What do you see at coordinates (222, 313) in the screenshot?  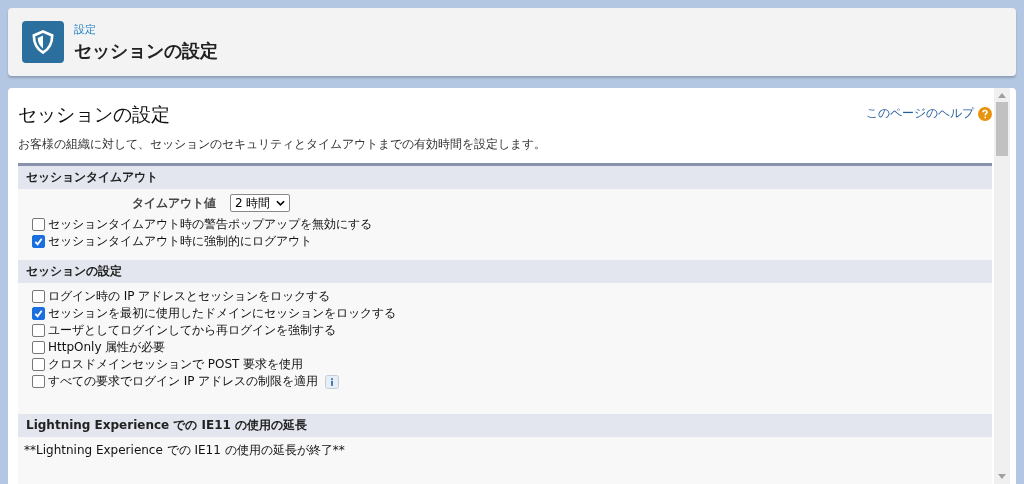 I see `checkbox-label: セッションを最初に使用したドメインにセッションをロックする` at bounding box center [222, 313].